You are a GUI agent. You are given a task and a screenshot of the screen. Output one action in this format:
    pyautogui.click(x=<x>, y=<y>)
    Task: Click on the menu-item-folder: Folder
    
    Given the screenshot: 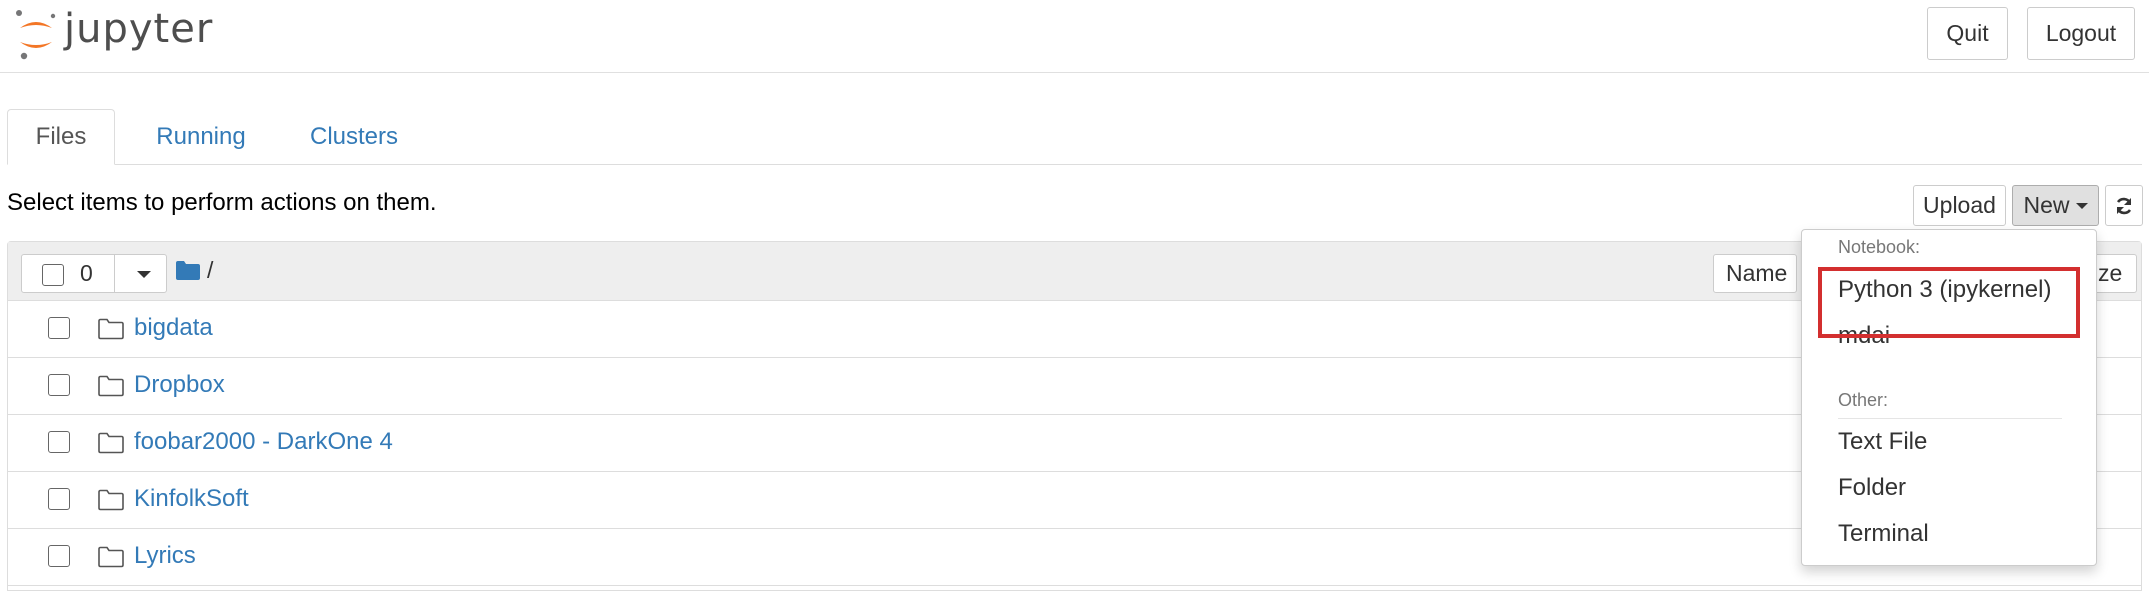 What is the action you would take?
    pyautogui.click(x=1872, y=488)
    